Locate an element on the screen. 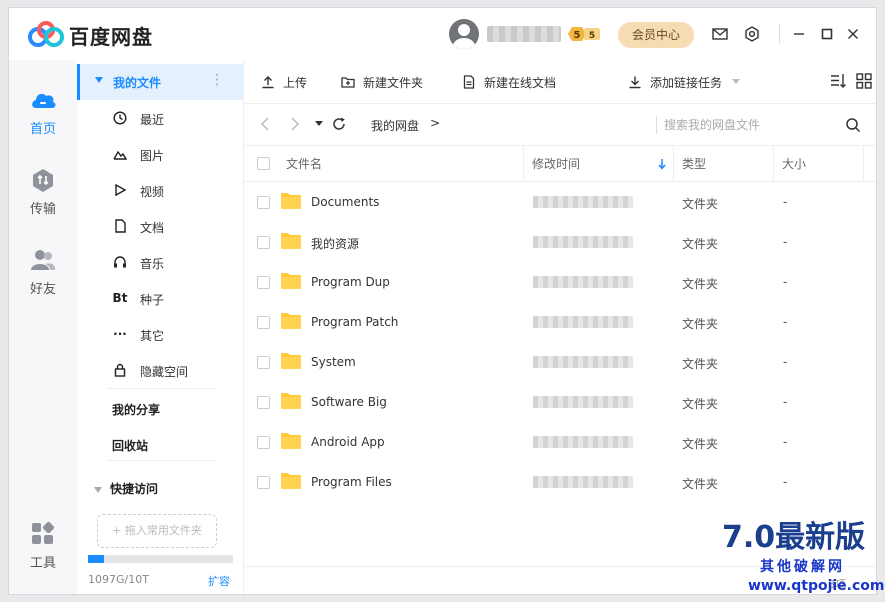 The height and width of the screenshot is (602, 885). file-name: 我的资源 is located at coordinates (335, 244).